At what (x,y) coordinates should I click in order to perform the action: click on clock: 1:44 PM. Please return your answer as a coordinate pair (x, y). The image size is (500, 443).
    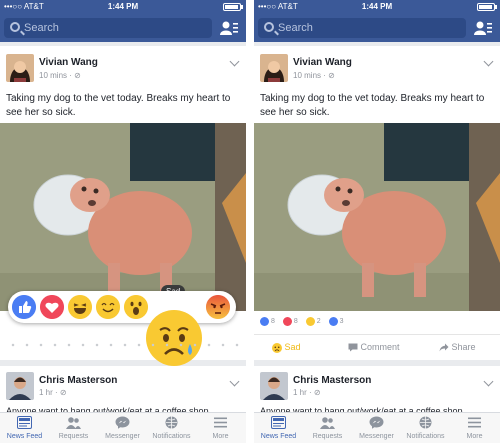
    Looking at the image, I should click on (377, 6).